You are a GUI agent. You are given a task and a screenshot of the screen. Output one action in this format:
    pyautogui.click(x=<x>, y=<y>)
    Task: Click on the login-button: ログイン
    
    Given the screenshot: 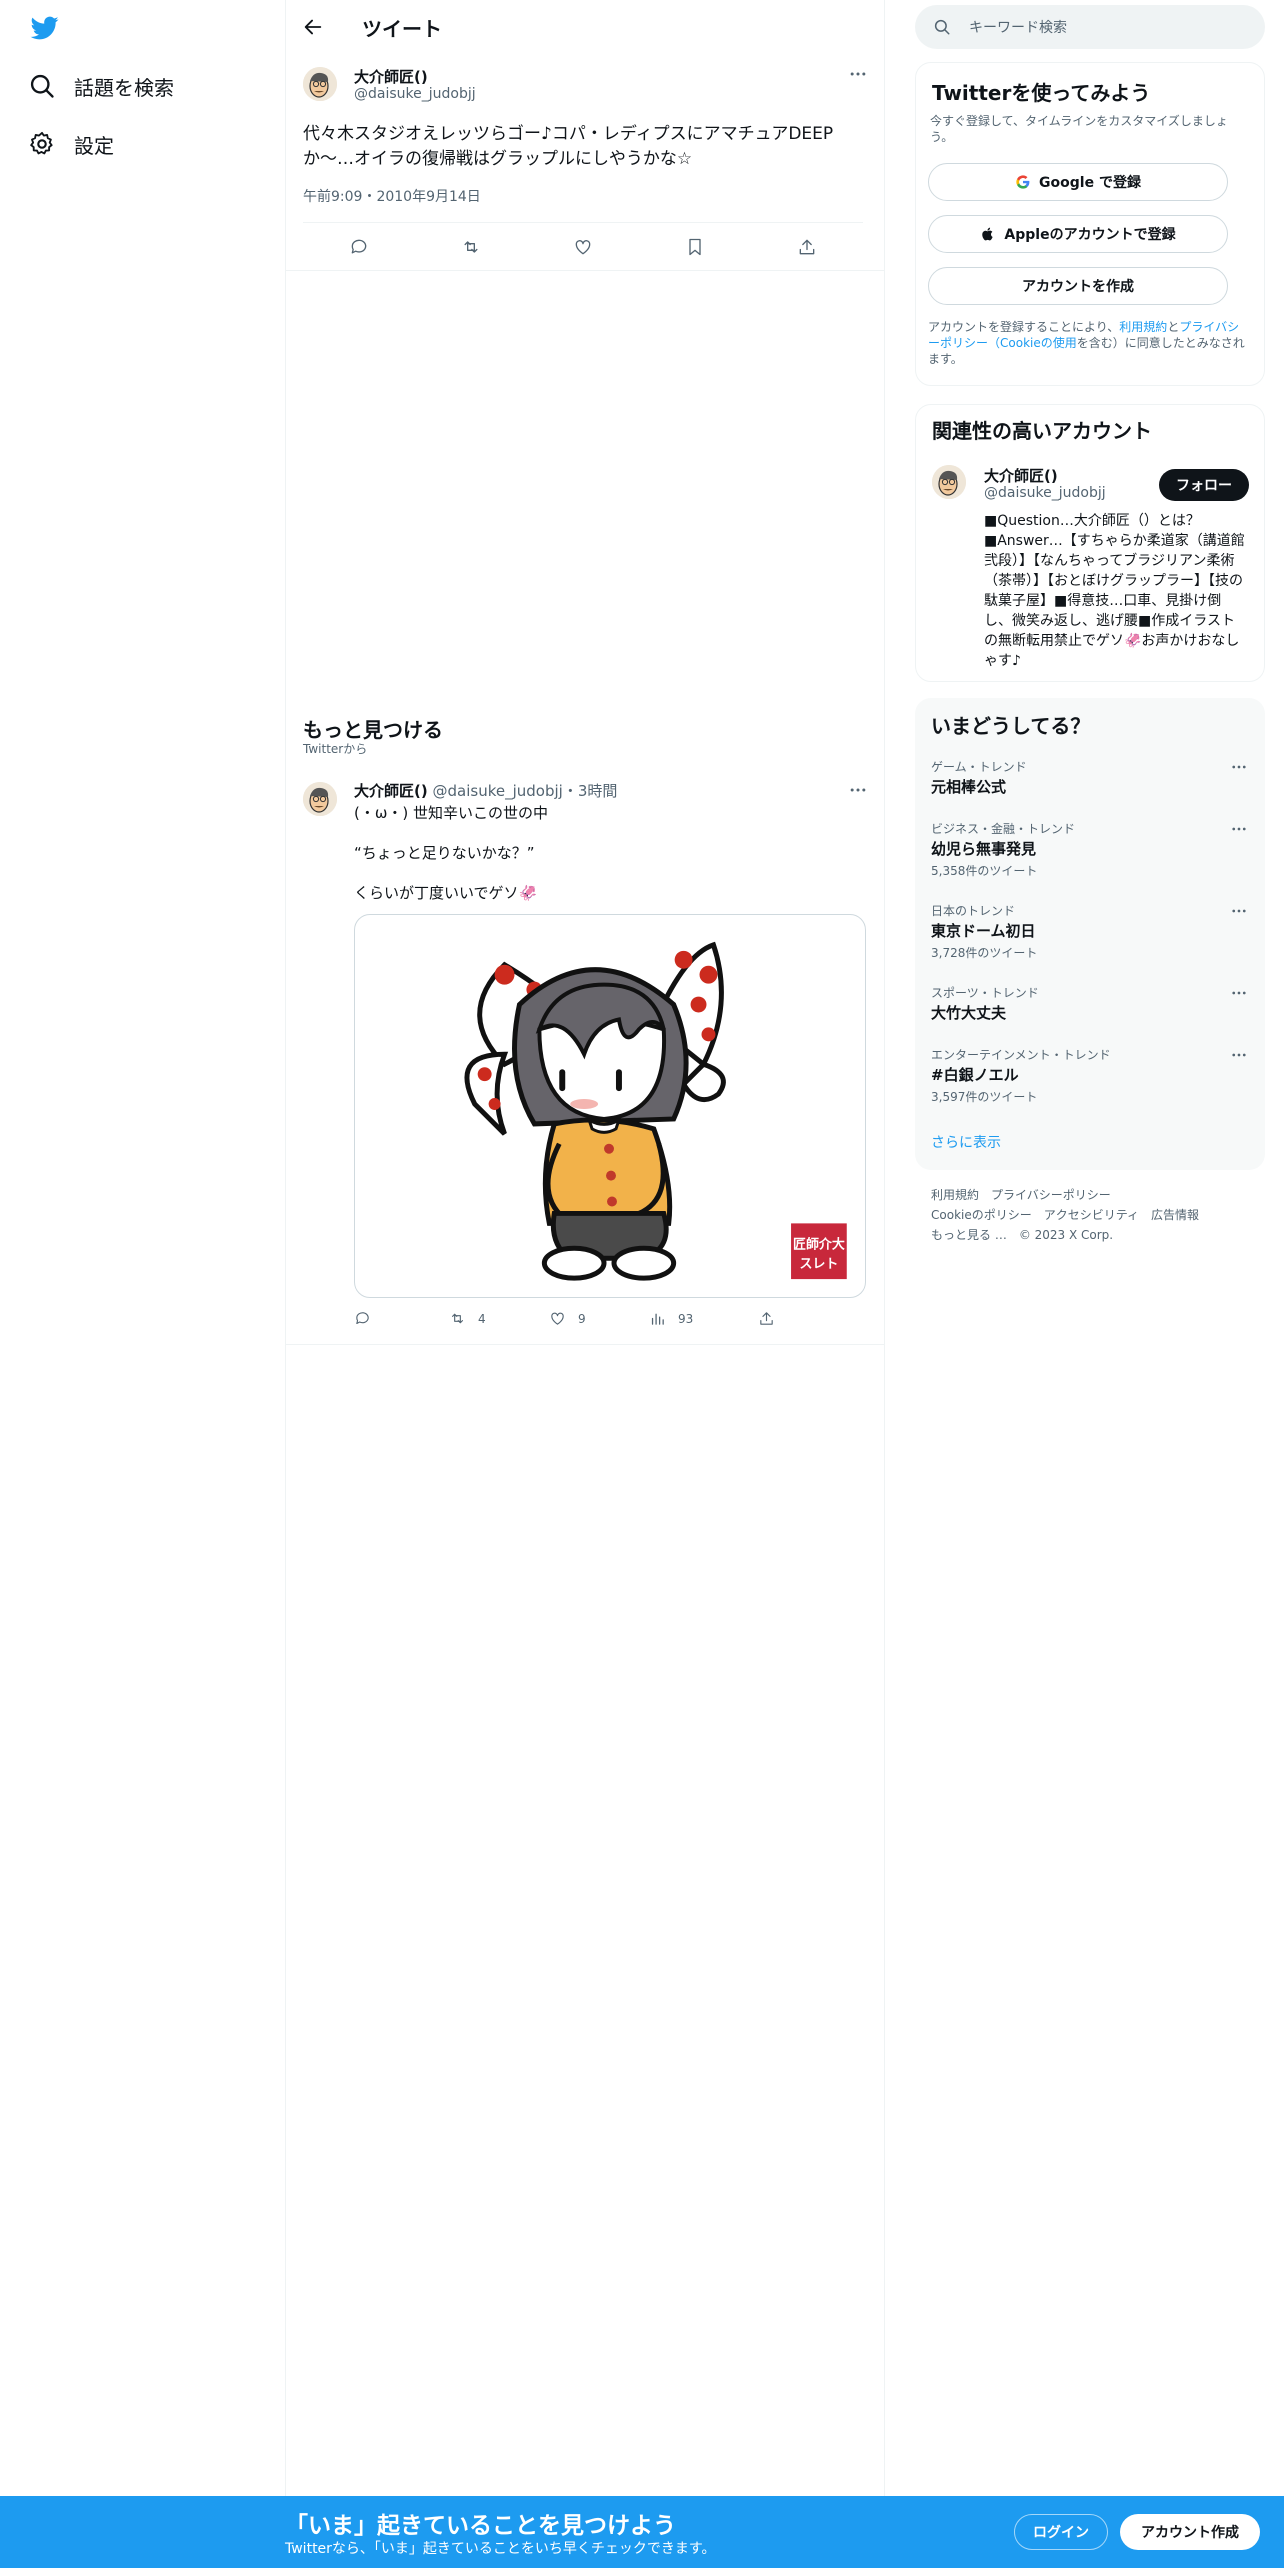 What is the action you would take?
    pyautogui.click(x=1061, y=2532)
    